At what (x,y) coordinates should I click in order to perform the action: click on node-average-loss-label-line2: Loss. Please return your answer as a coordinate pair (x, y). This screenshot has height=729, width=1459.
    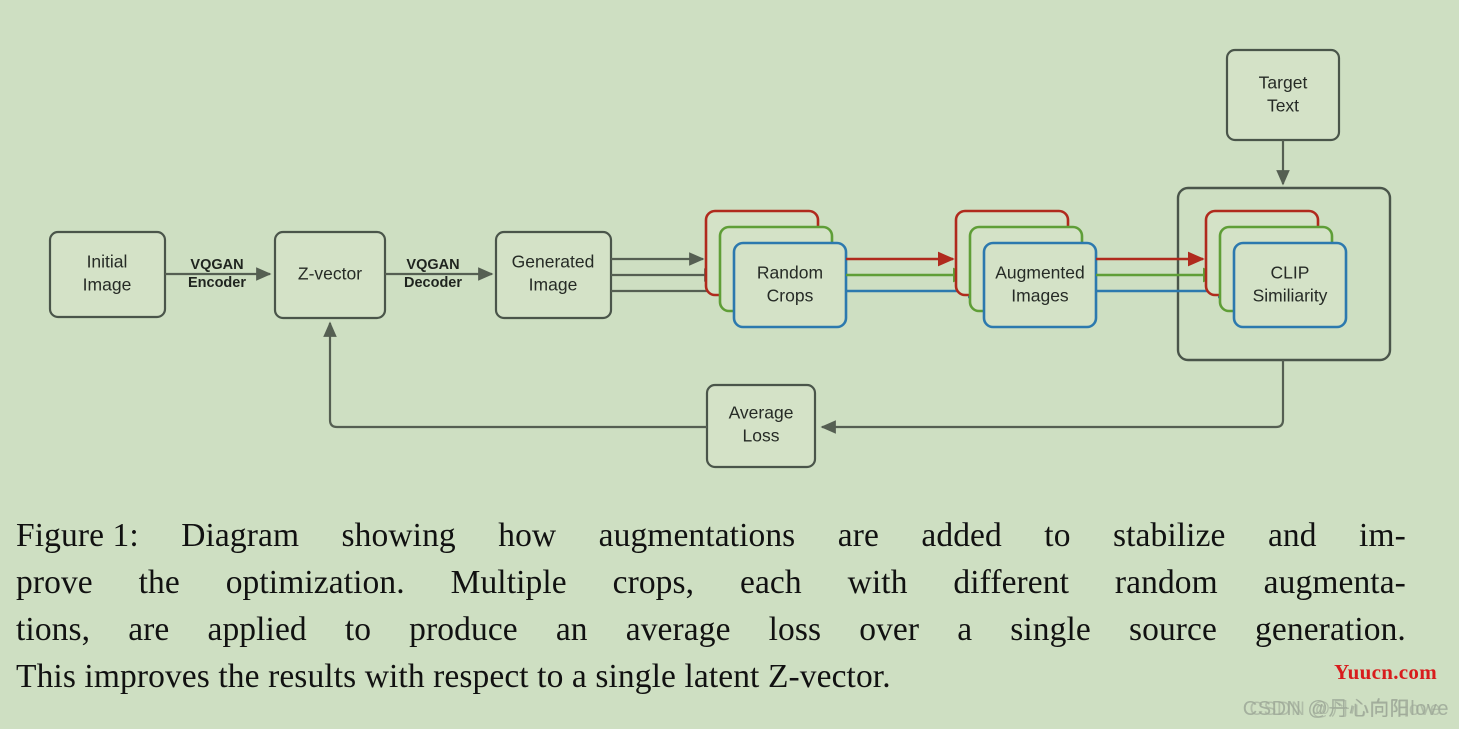
    Looking at the image, I should click on (761, 436).